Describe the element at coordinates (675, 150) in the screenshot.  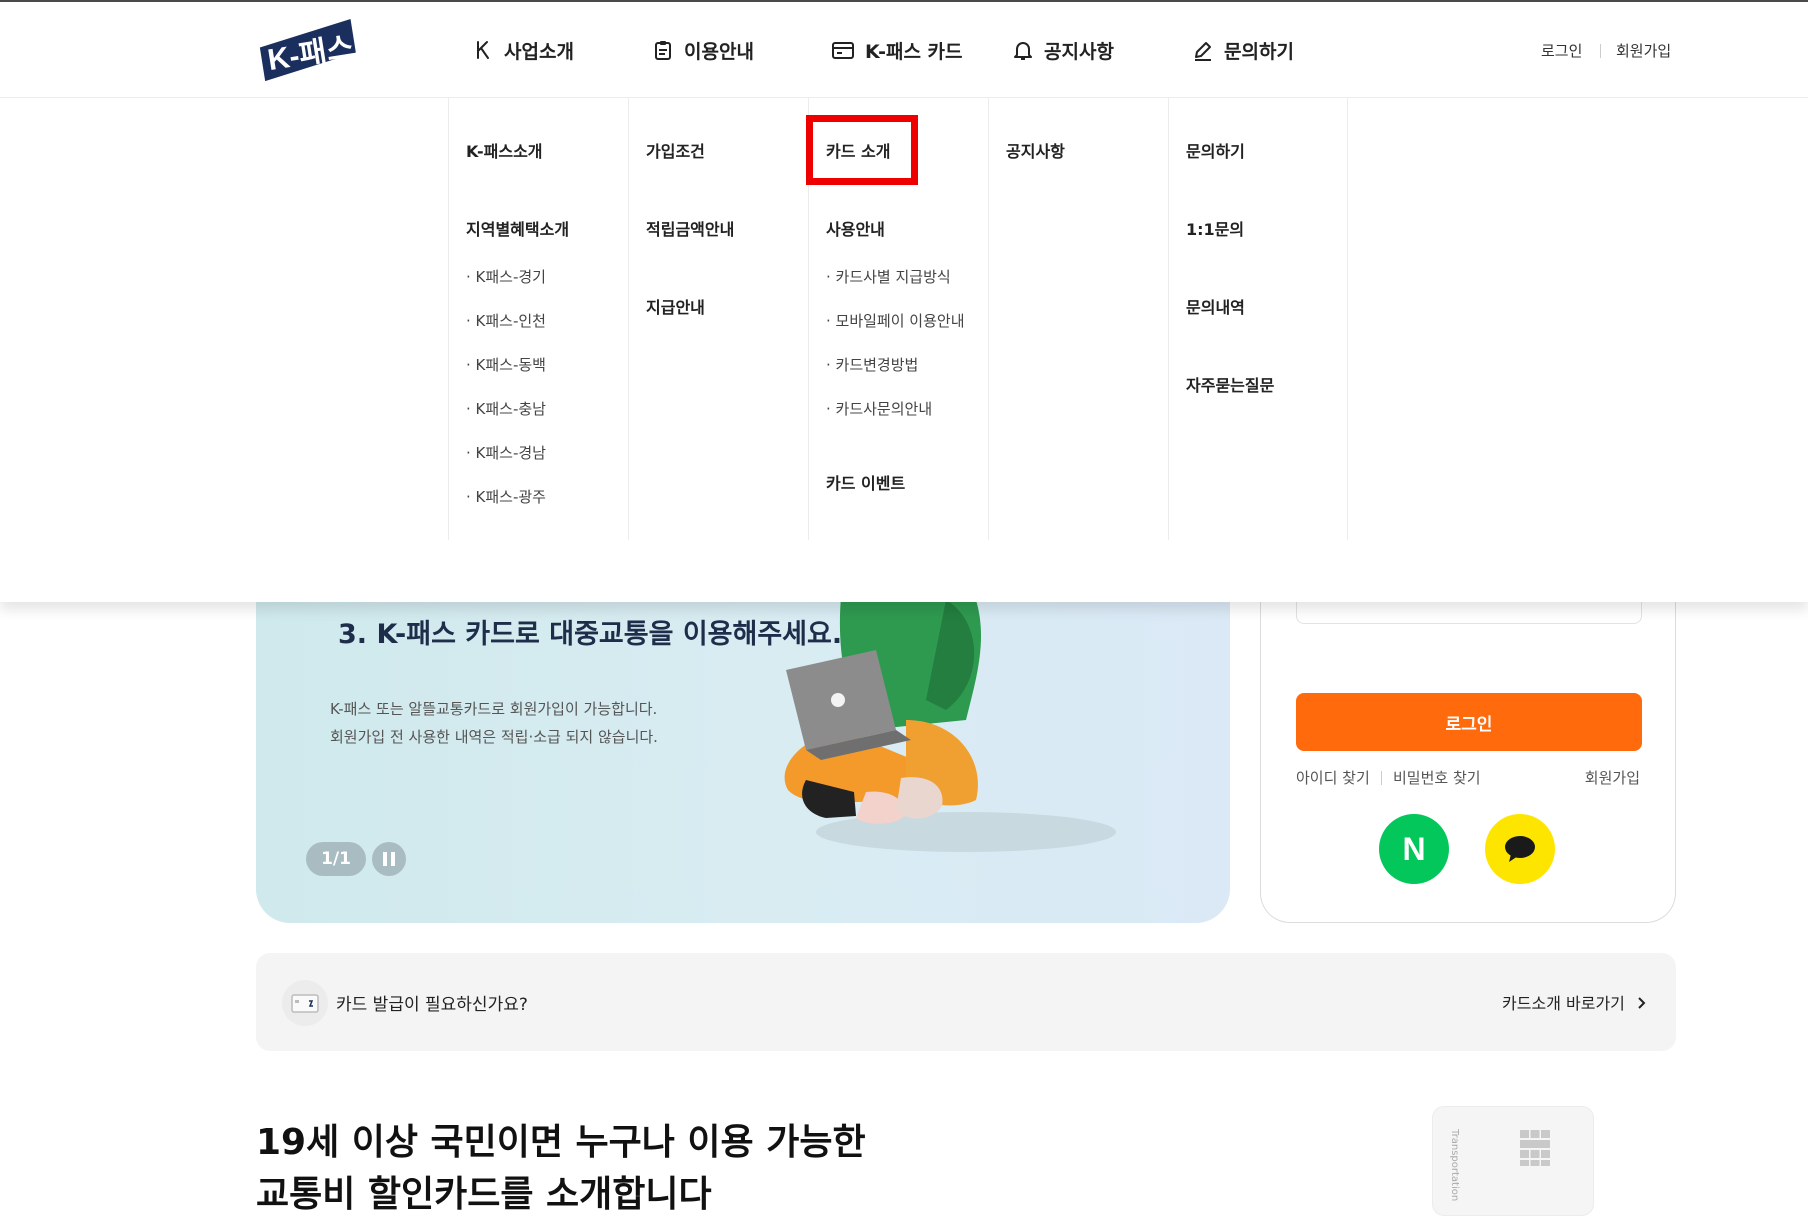
I see `menu-join-conditions: 가입조건` at that location.